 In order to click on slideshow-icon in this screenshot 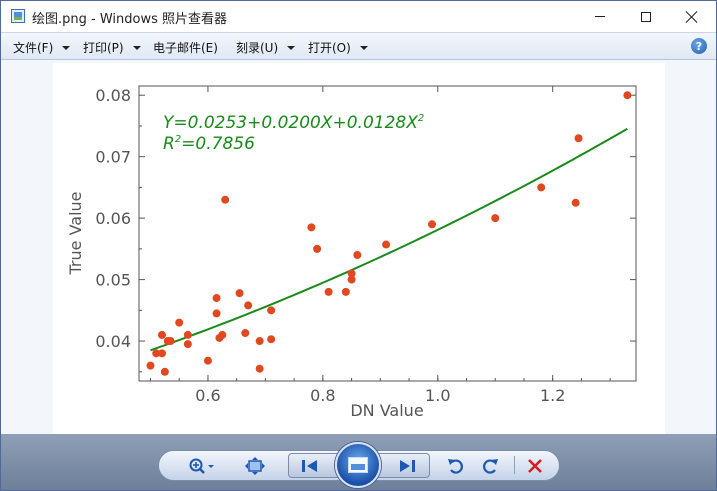, I will do `click(358, 465)`.